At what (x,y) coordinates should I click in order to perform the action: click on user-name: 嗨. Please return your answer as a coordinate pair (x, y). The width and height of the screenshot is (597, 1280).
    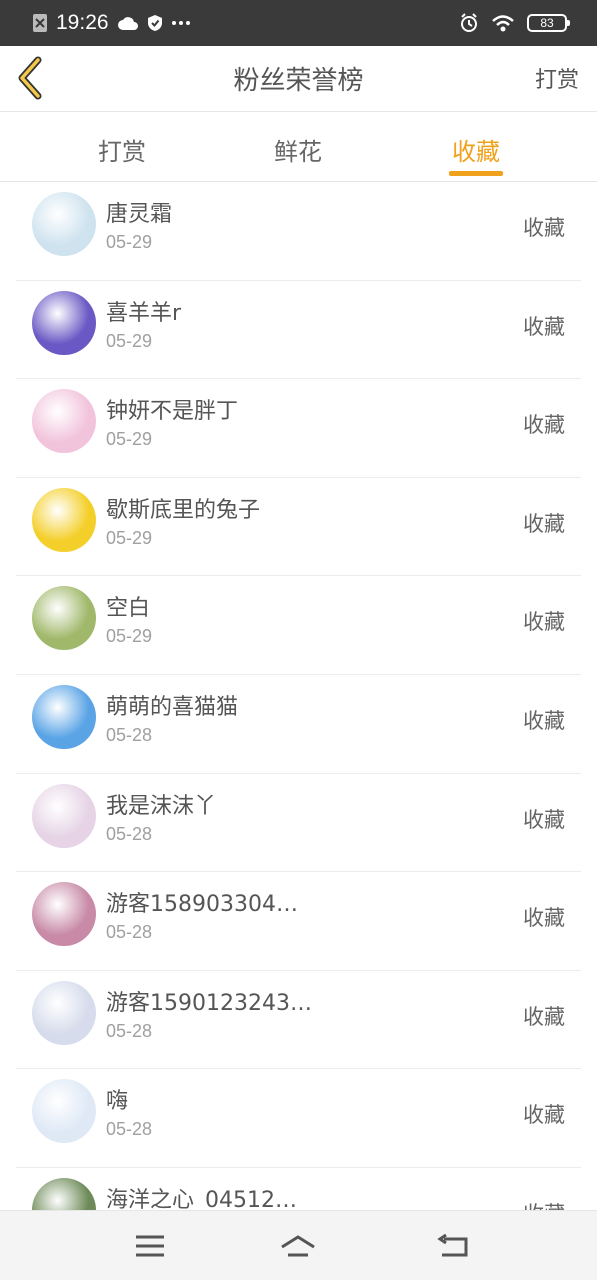
    Looking at the image, I should click on (117, 1102).